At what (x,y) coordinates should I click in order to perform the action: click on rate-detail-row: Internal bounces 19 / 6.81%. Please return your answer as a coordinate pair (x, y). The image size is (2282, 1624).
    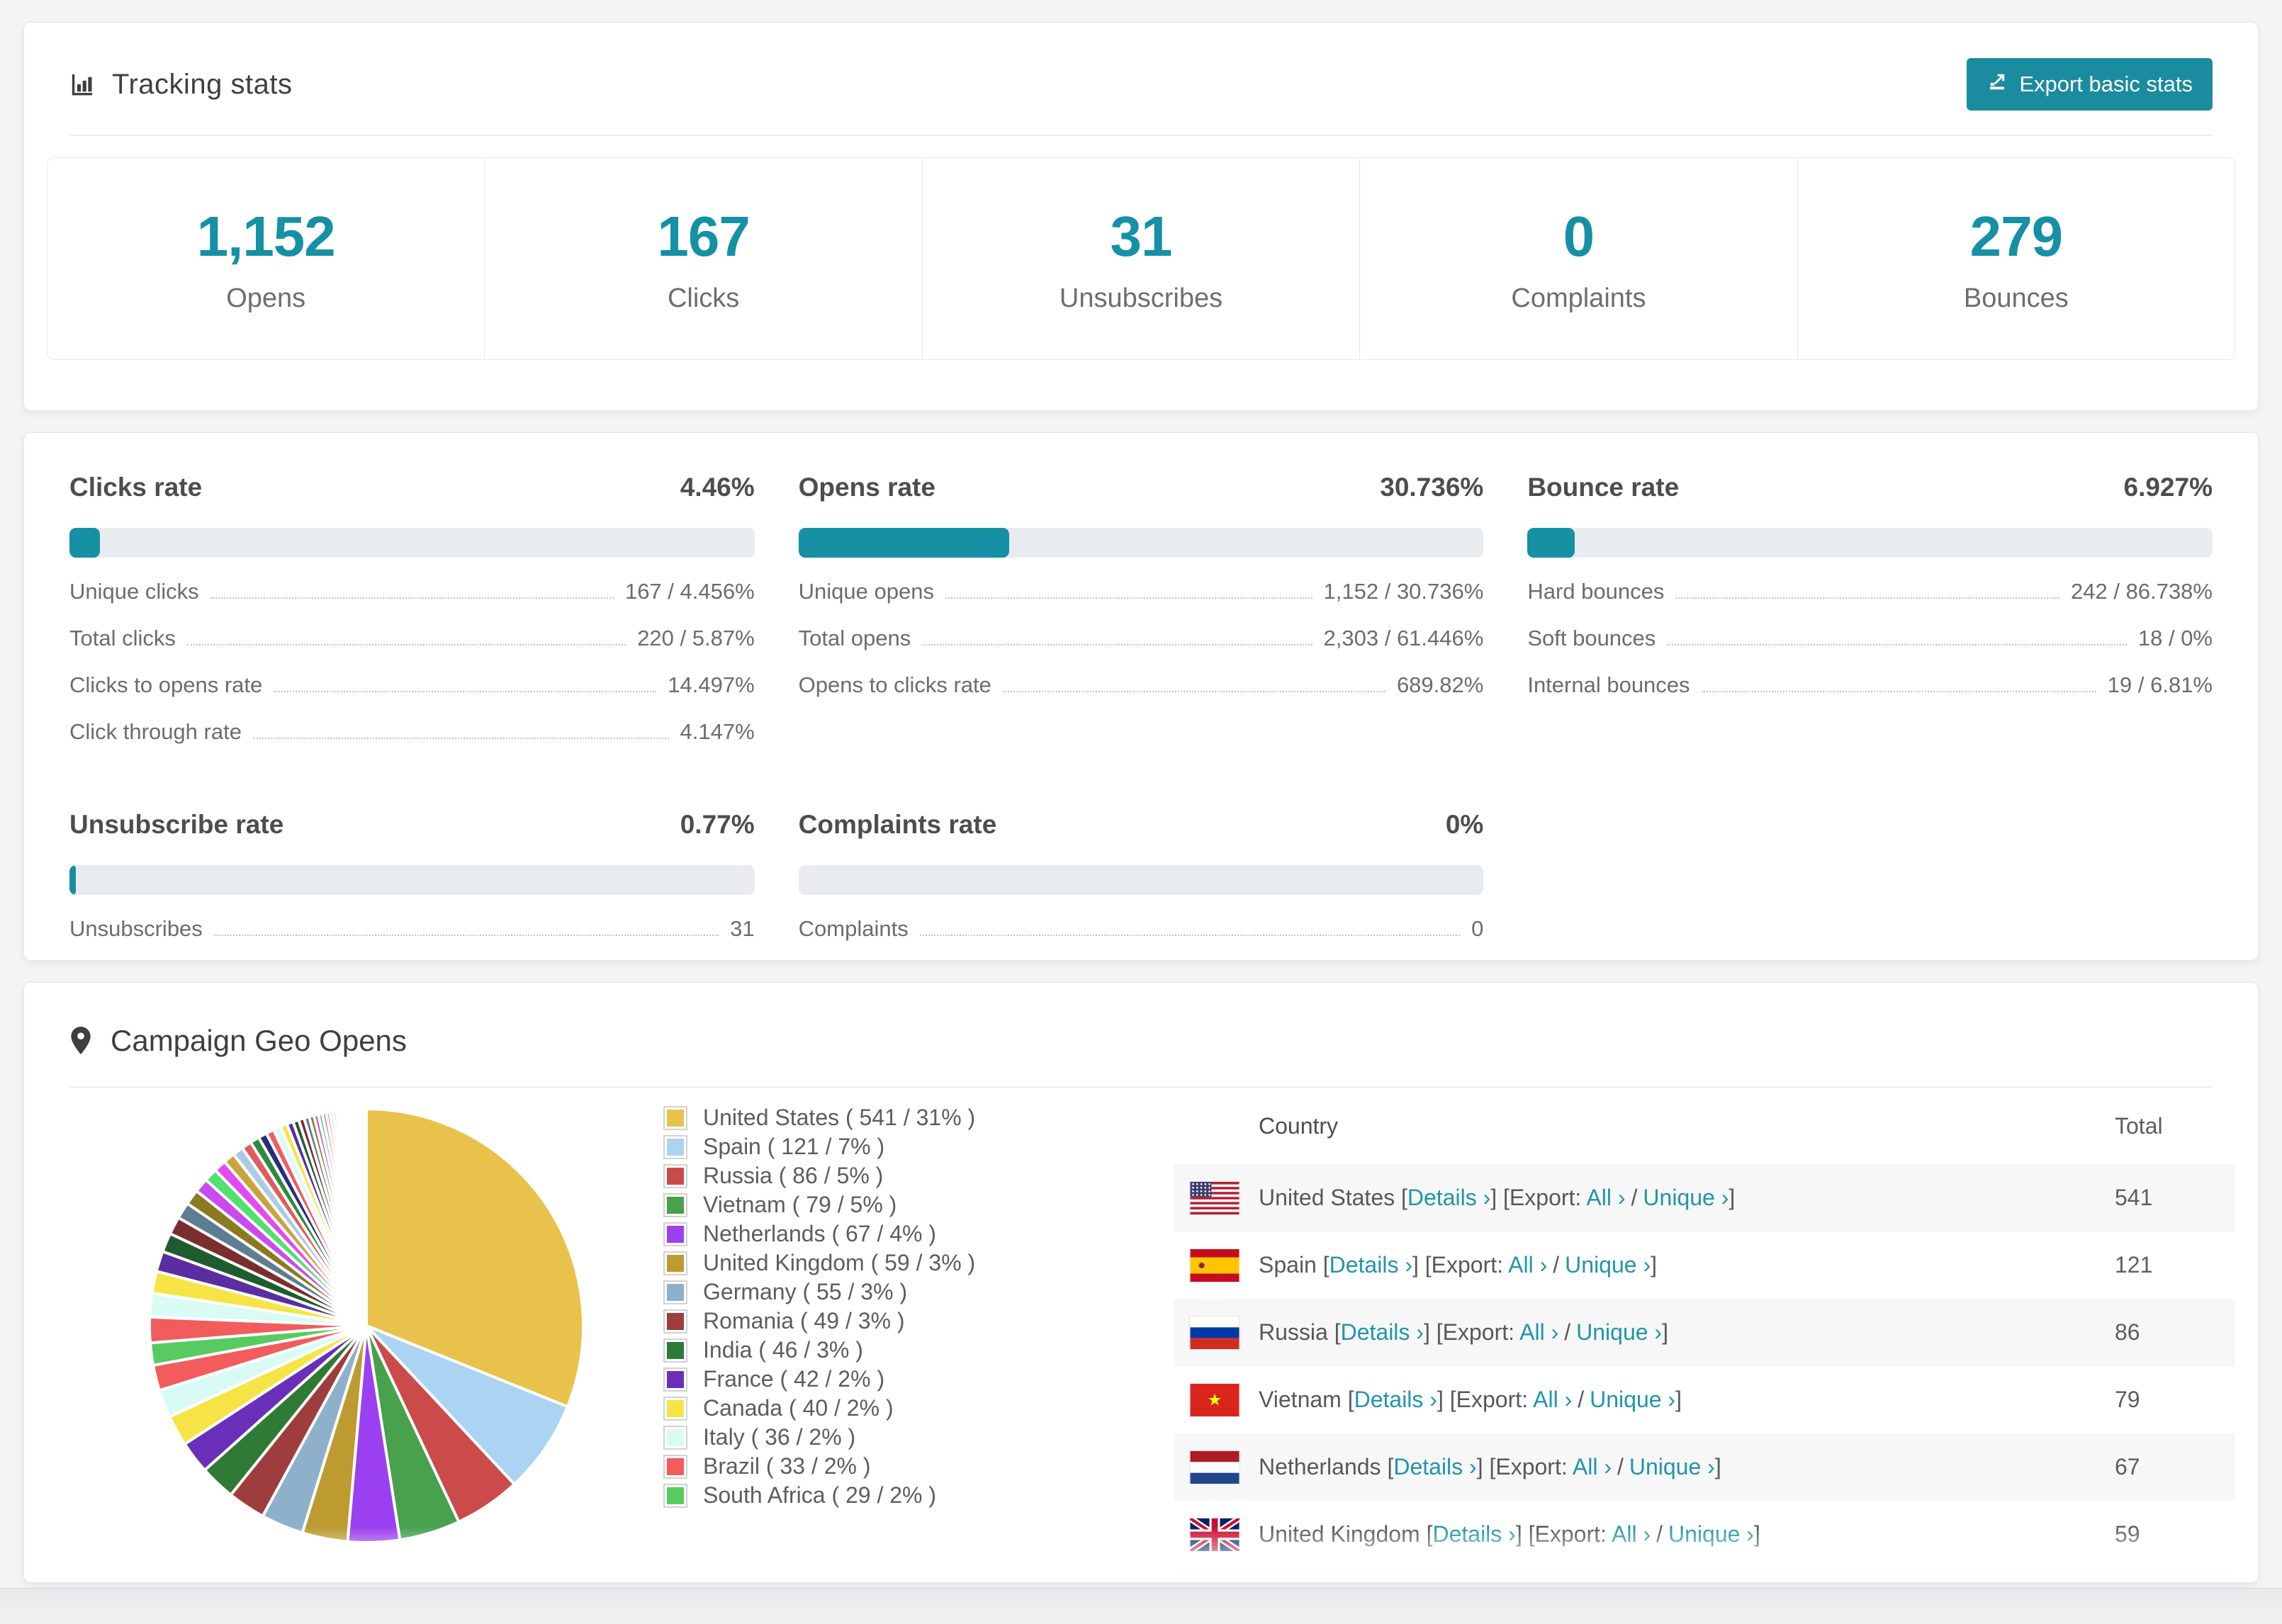
    Looking at the image, I should click on (1870, 685).